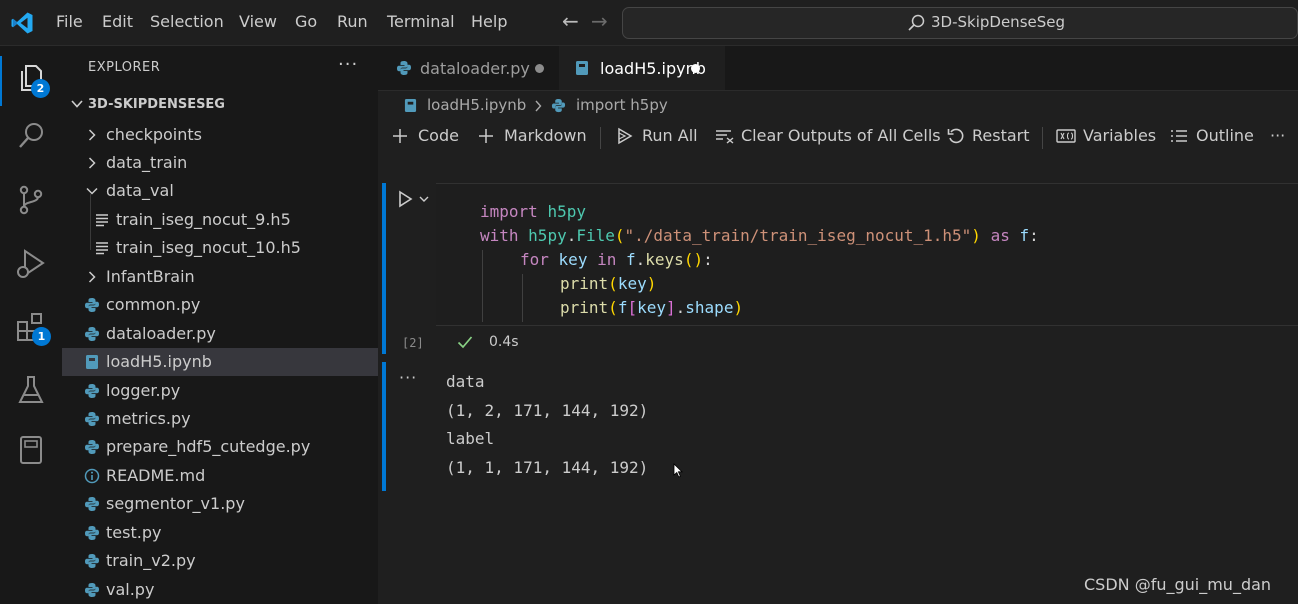 This screenshot has height=604, width=1298. What do you see at coordinates (220, 191) in the screenshot?
I see `tree-folder: data_val` at bounding box center [220, 191].